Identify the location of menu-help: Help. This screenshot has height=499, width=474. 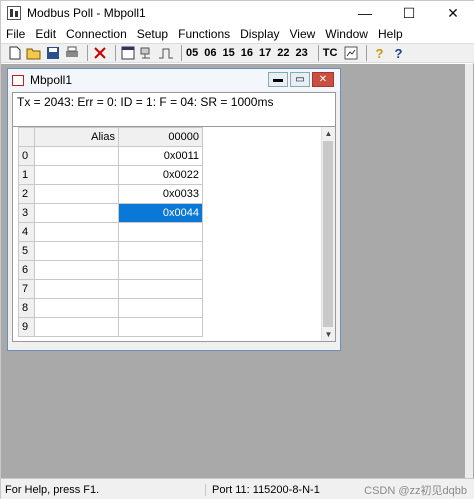
(390, 34).